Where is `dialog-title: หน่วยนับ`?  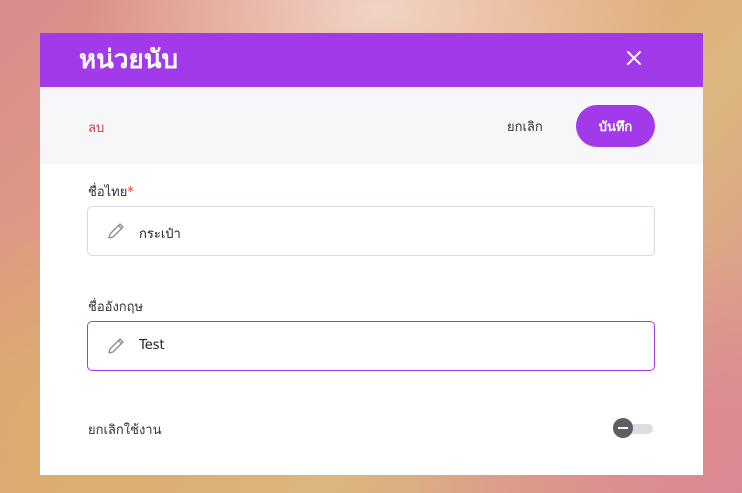 dialog-title: หน่วยนับ is located at coordinates (129, 60).